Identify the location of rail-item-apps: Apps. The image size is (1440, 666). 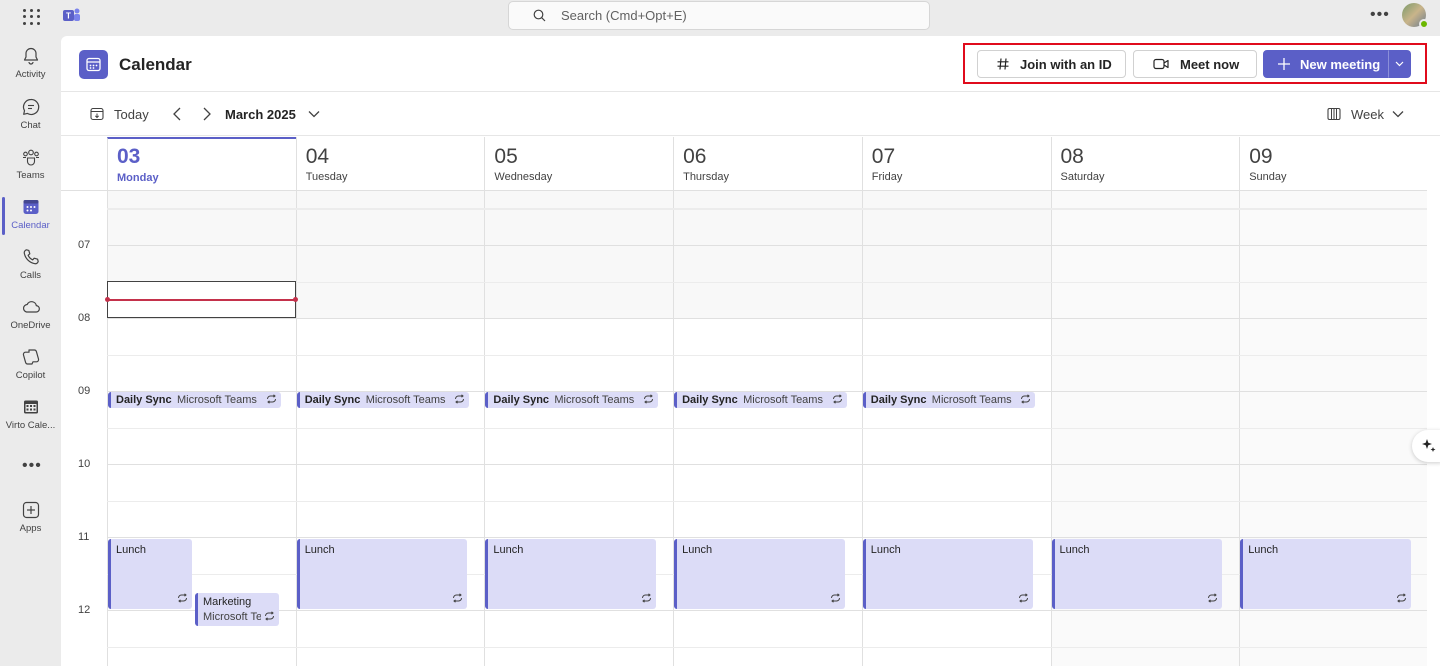
(30, 521).